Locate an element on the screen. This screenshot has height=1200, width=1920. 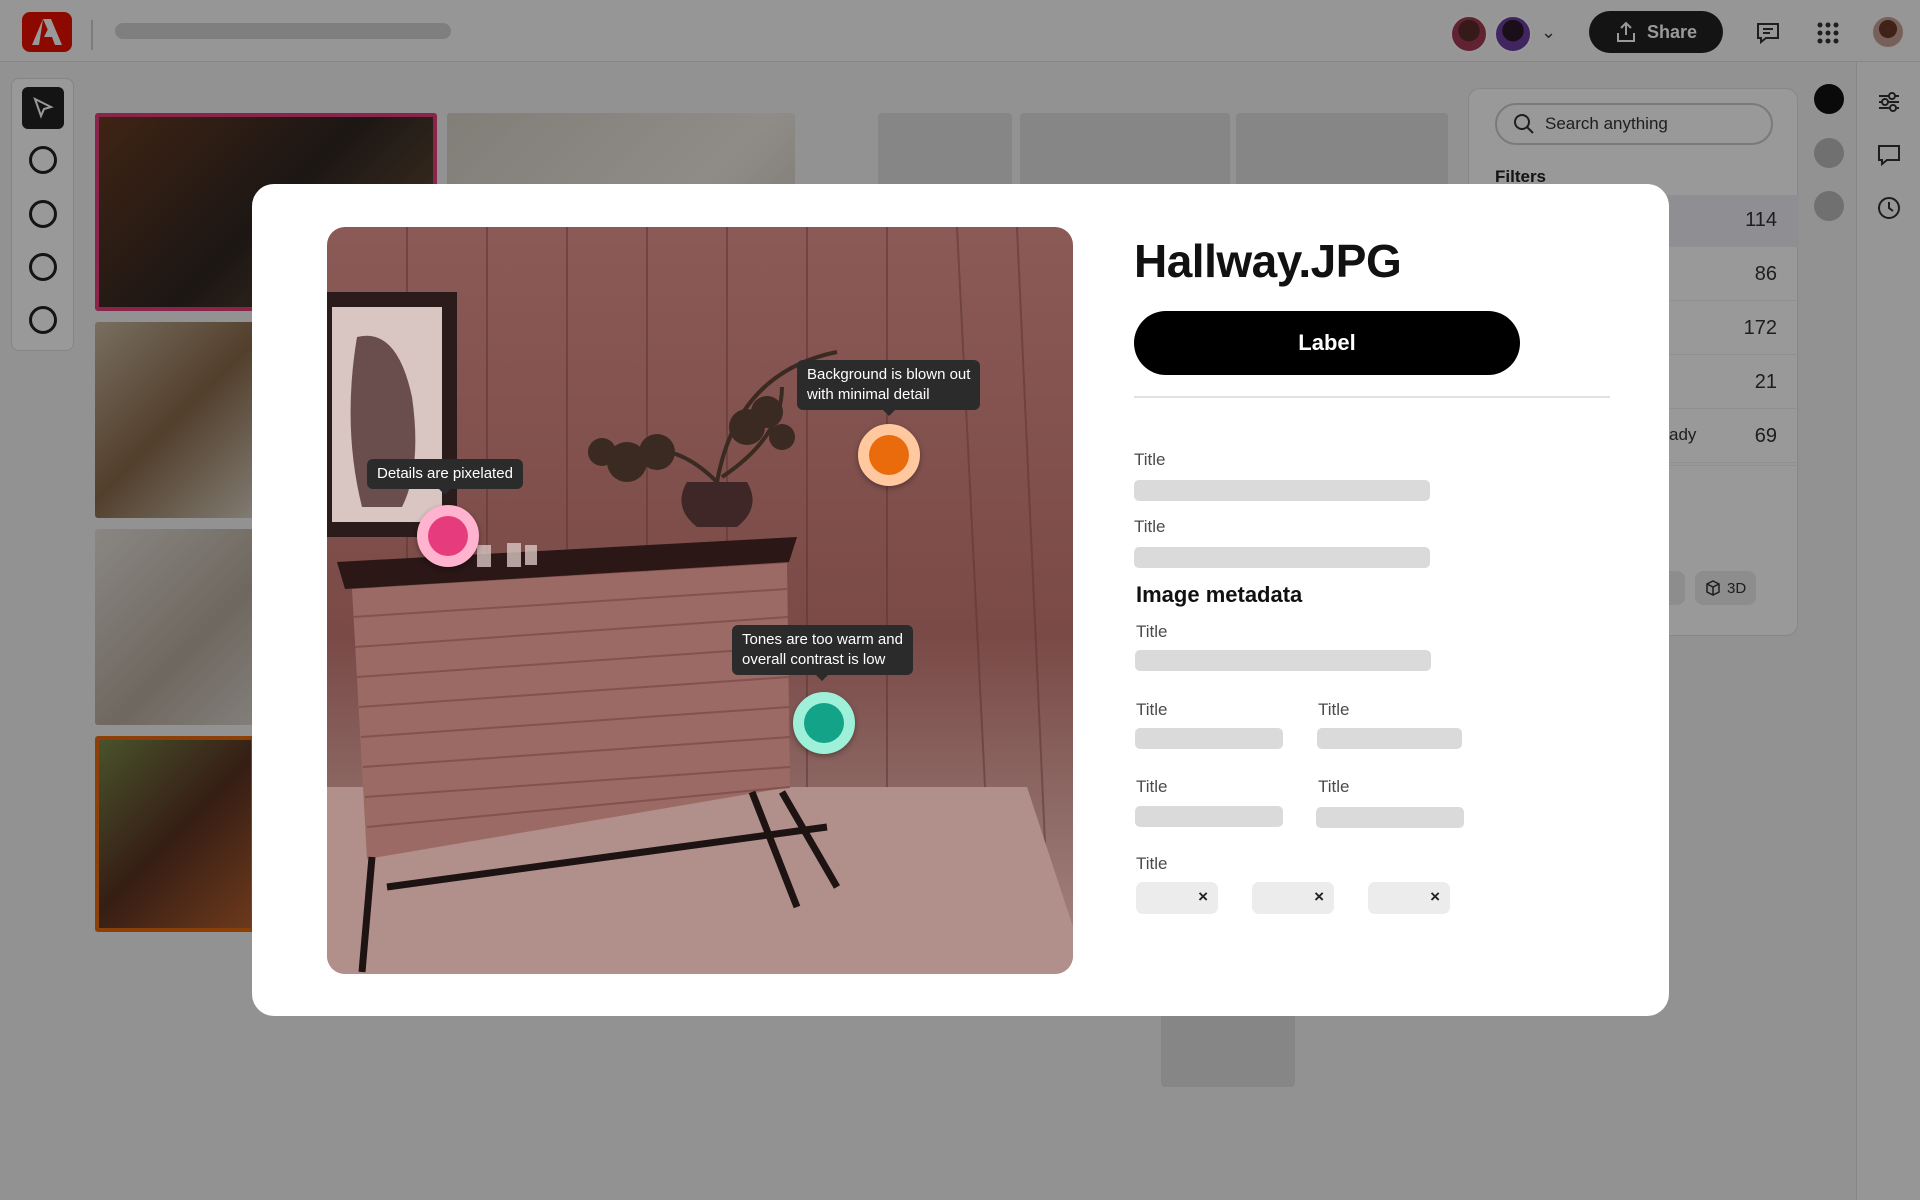
annotation-text-line2: overall contrast is low is located at coordinates (814, 659).